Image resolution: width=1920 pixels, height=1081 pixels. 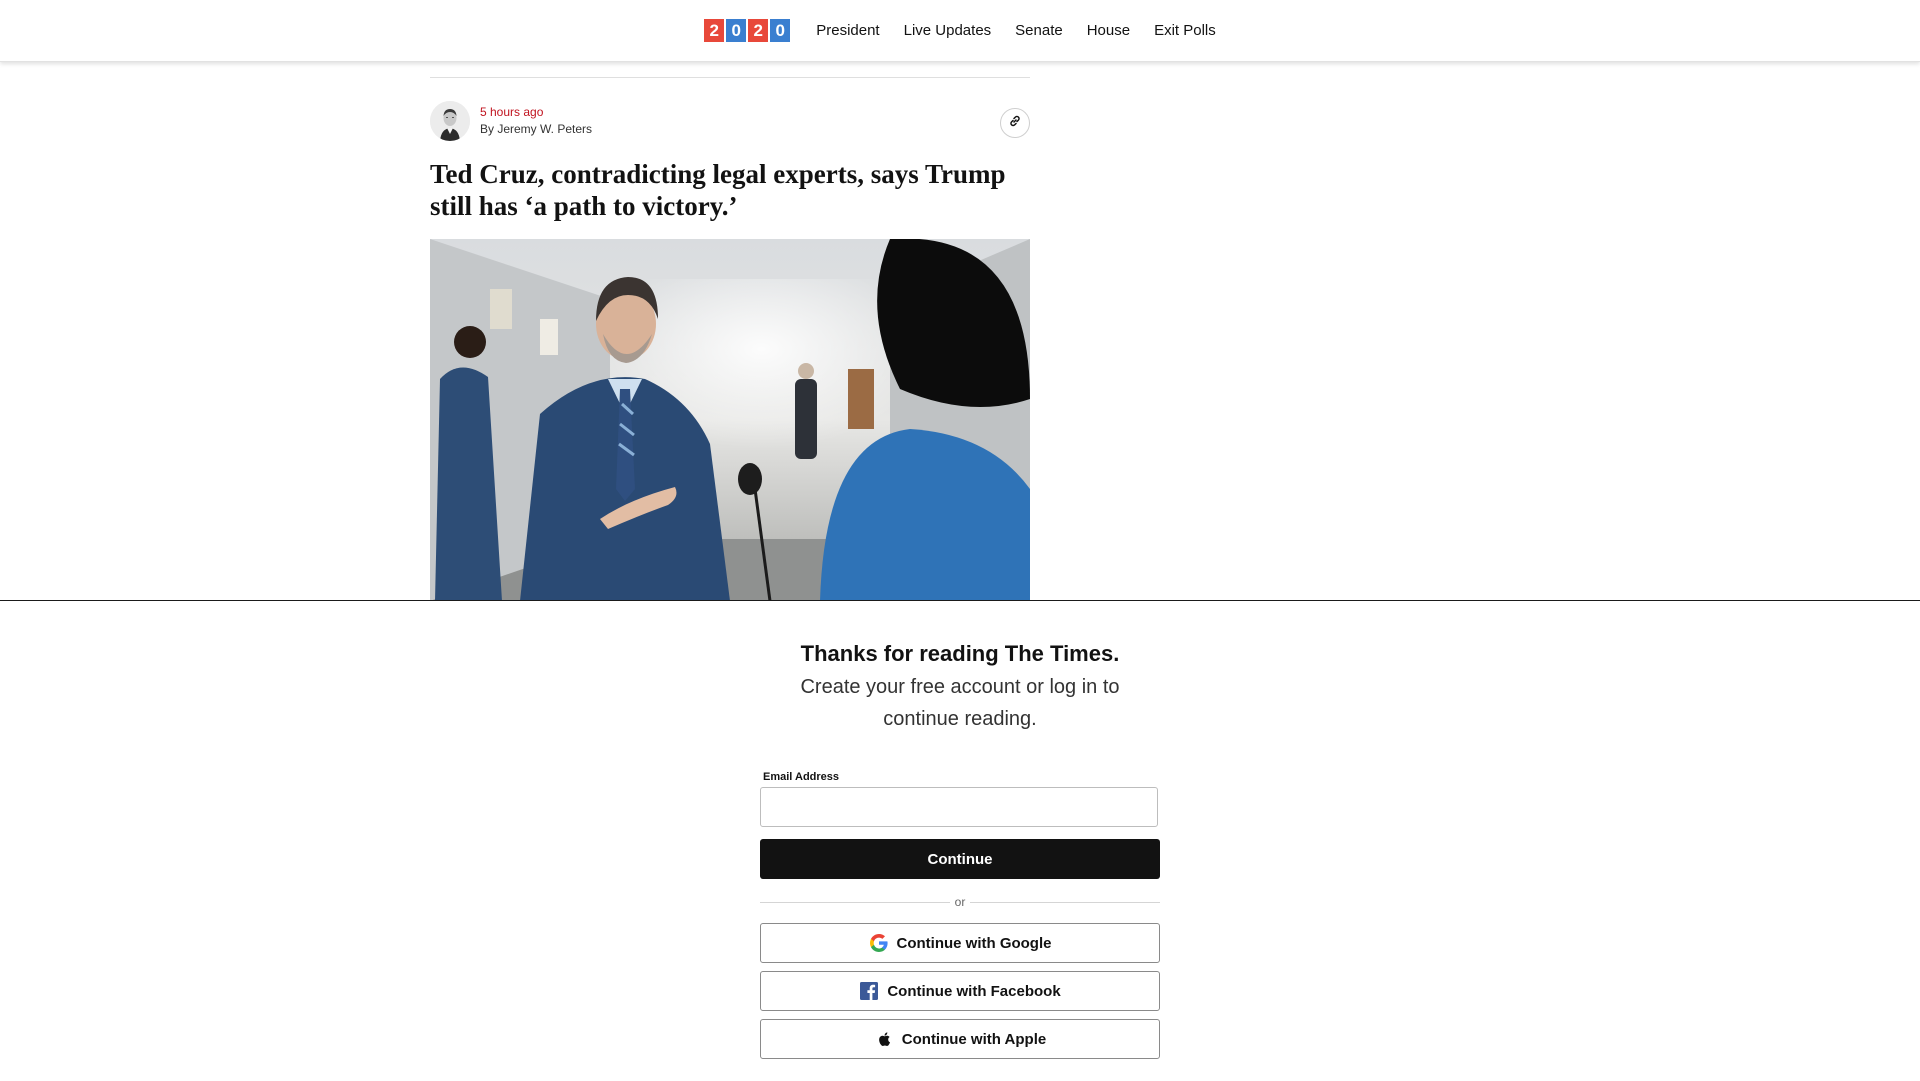 I want to click on email-field, so click(x=959, y=807).